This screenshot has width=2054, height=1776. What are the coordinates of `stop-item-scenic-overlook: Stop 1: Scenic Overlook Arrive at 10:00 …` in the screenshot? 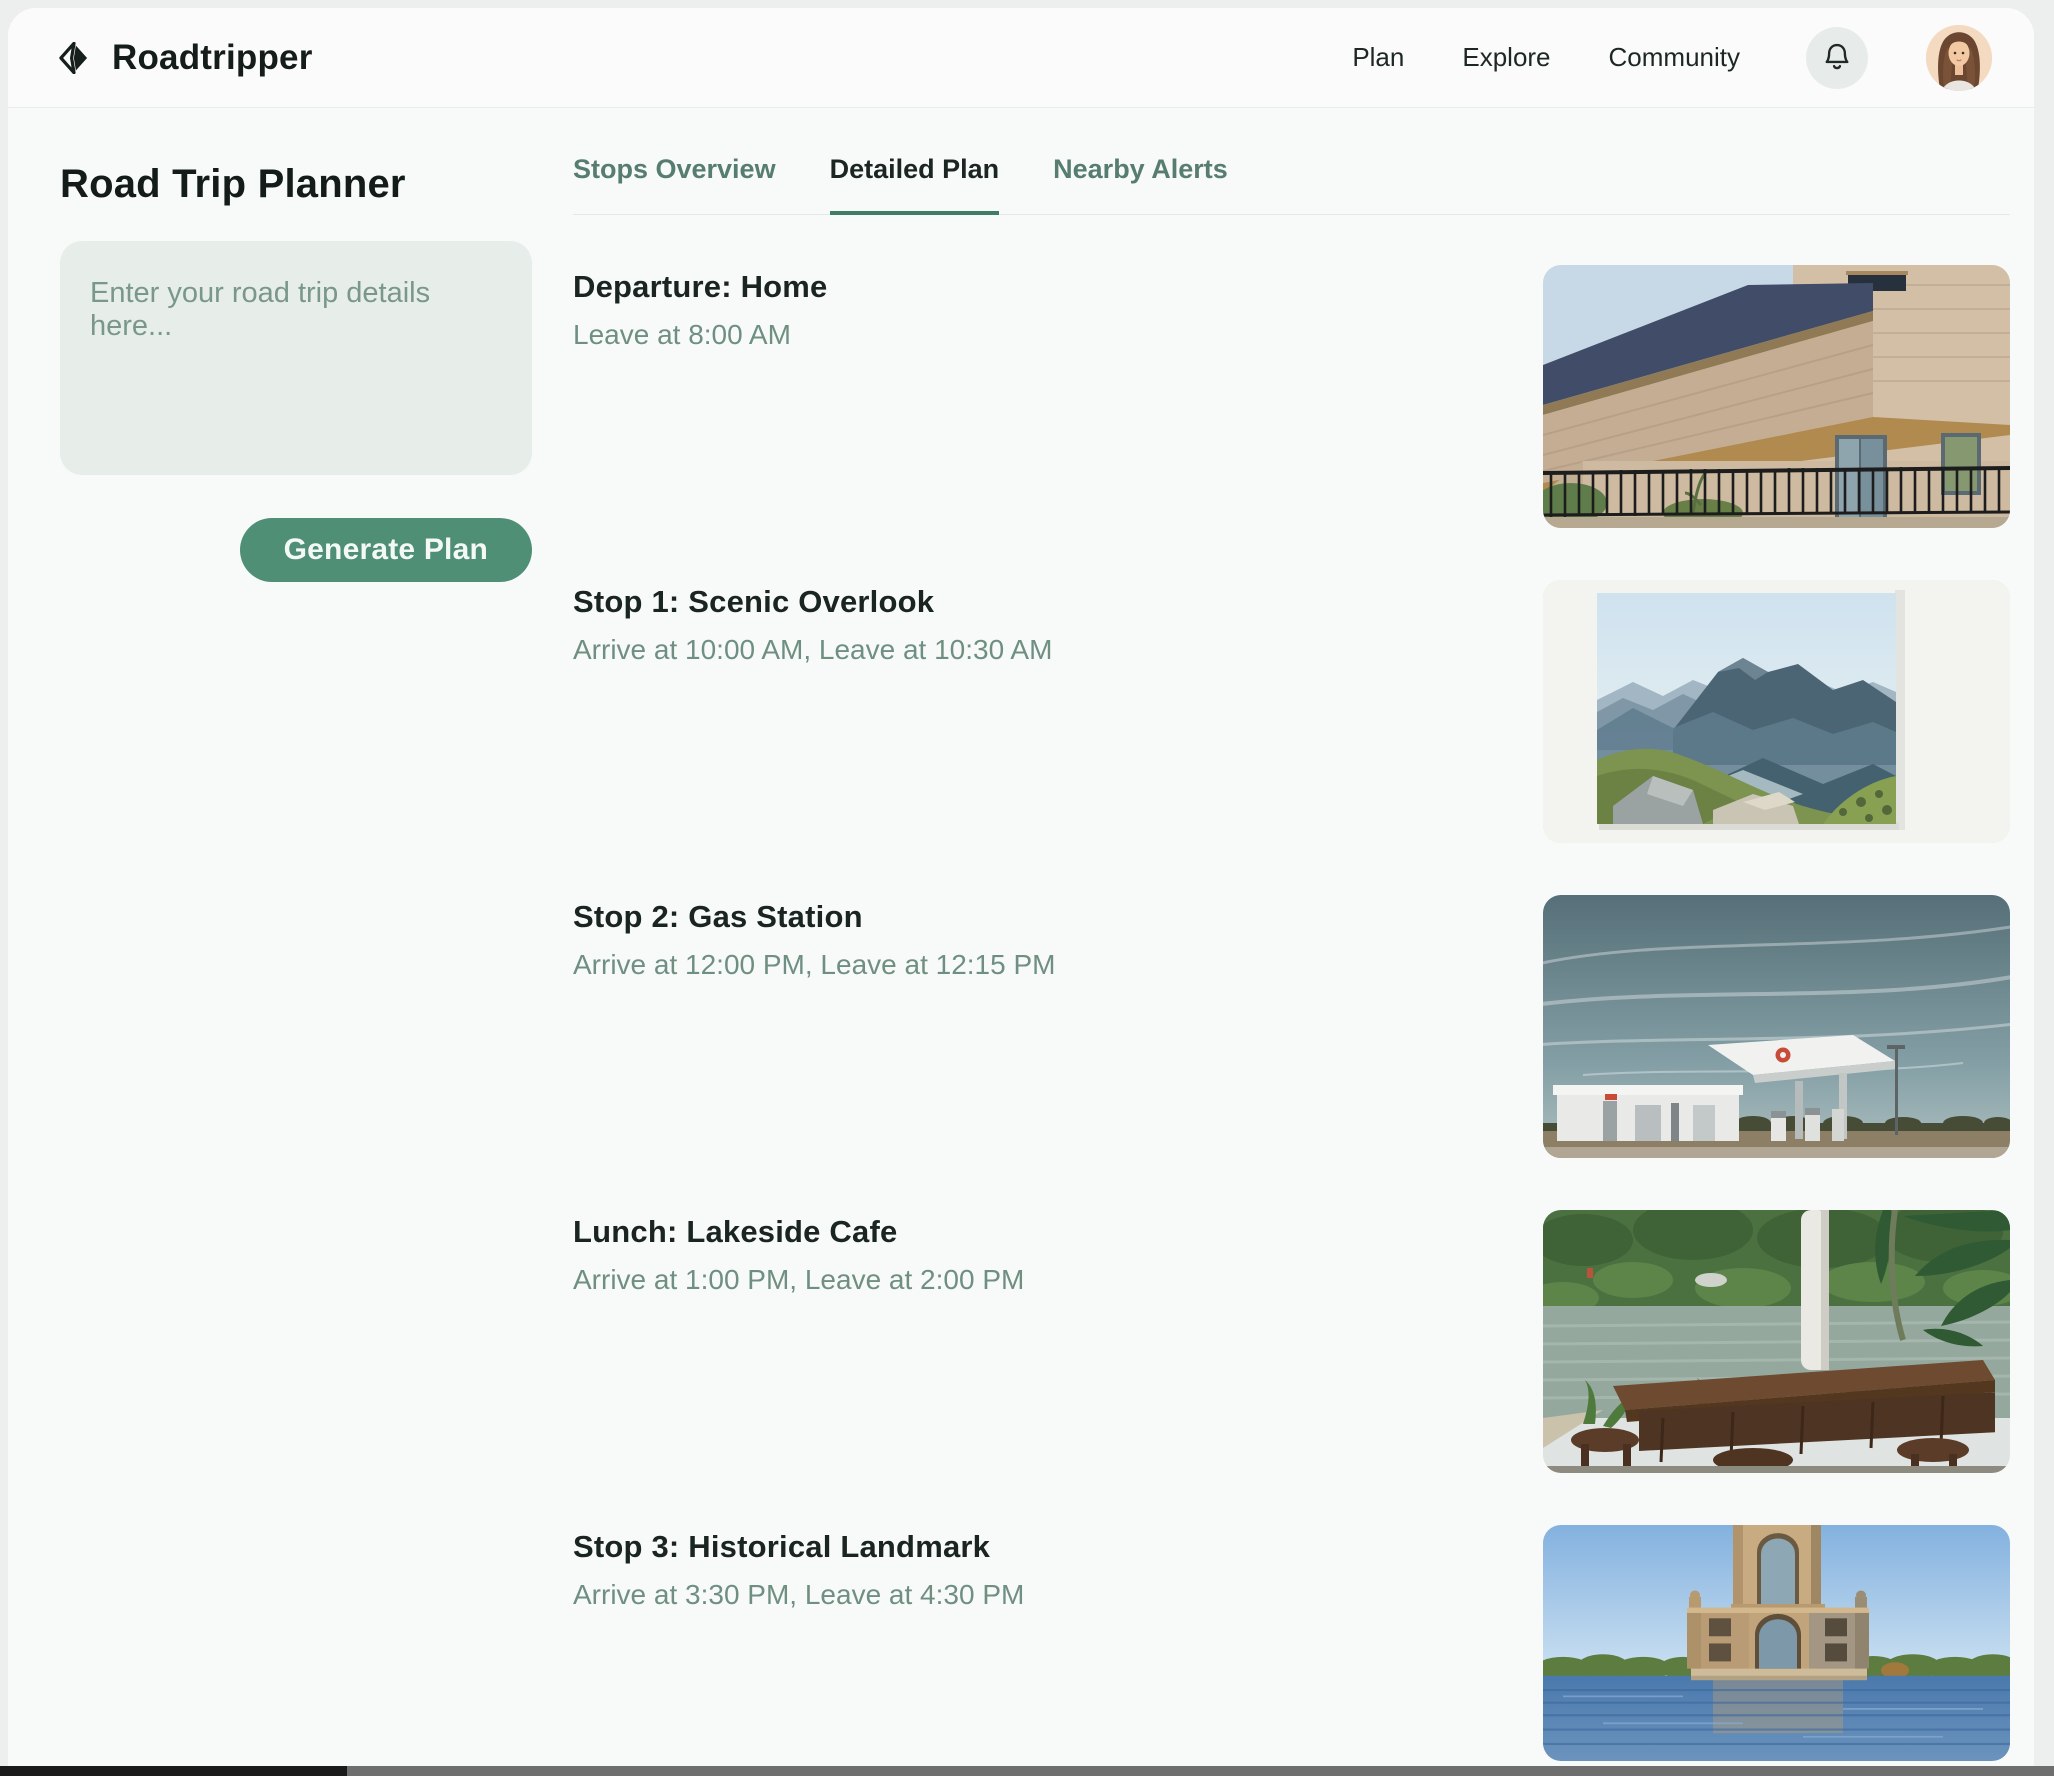 It's located at (1291, 687).